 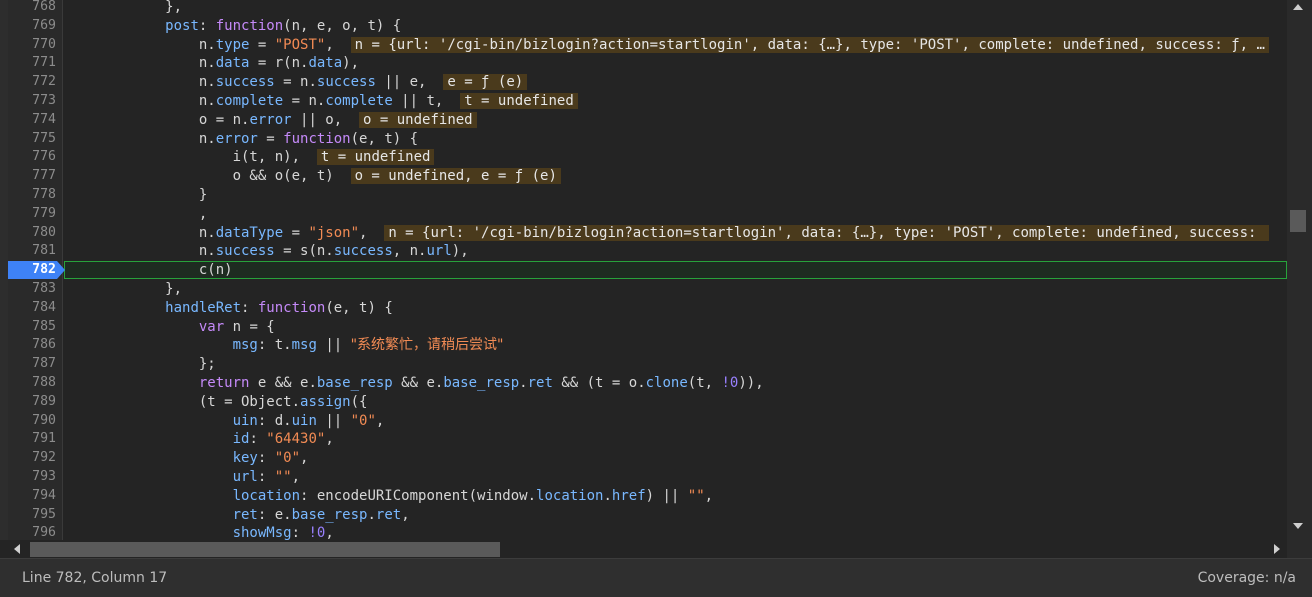 What do you see at coordinates (32, 477) in the screenshot?
I see `line-number: 793` at bounding box center [32, 477].